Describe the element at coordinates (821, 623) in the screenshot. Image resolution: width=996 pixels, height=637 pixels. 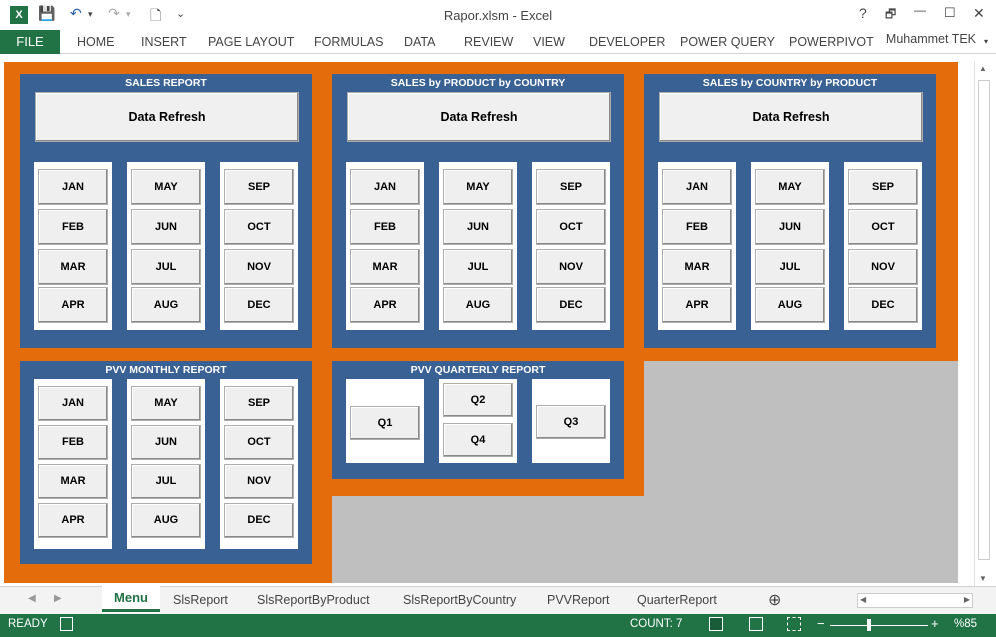
I see `zoom-out-icon: −` at that location.